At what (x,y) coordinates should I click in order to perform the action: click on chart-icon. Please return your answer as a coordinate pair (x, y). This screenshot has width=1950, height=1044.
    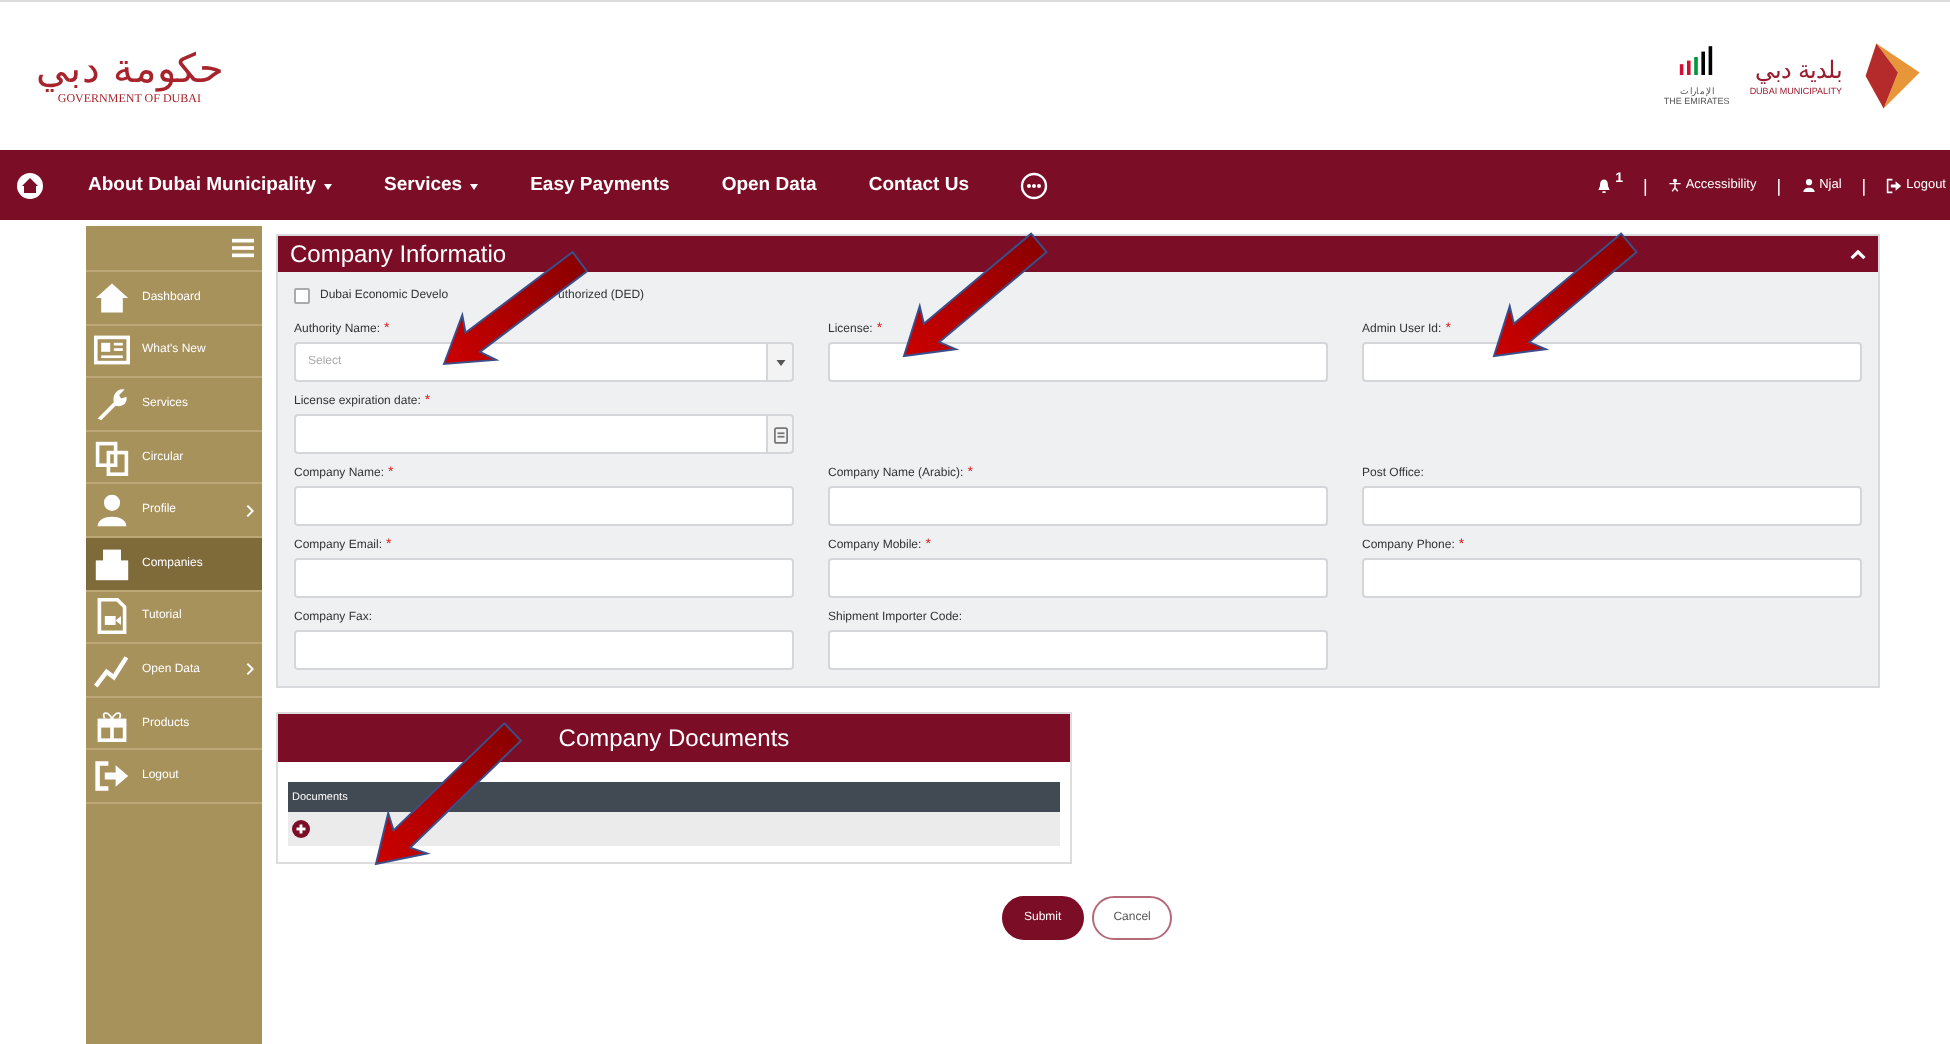
    Looking at the image, I should click on (112, 669).